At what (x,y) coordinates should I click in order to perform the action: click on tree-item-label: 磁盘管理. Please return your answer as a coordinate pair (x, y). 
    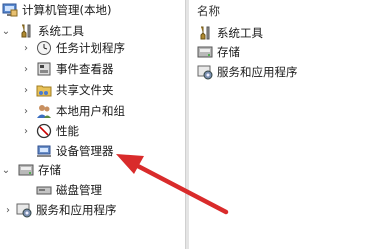
    Looking at the image, I should click on (79, 190).